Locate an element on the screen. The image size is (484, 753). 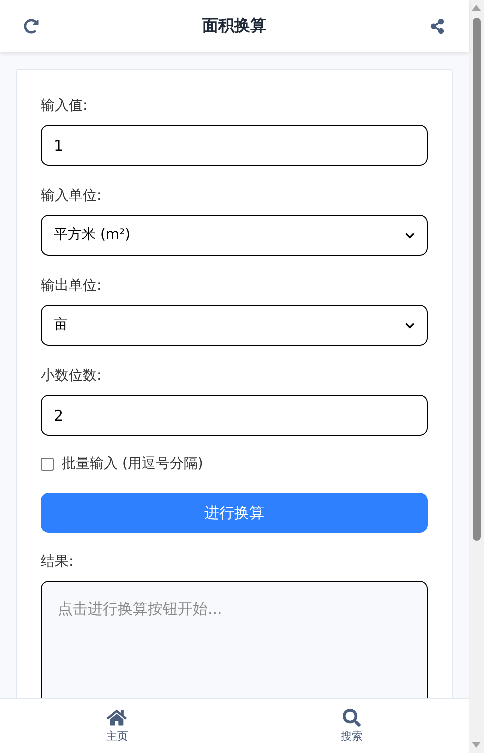
scroll-up-icon is located at coordinates (476, 8).